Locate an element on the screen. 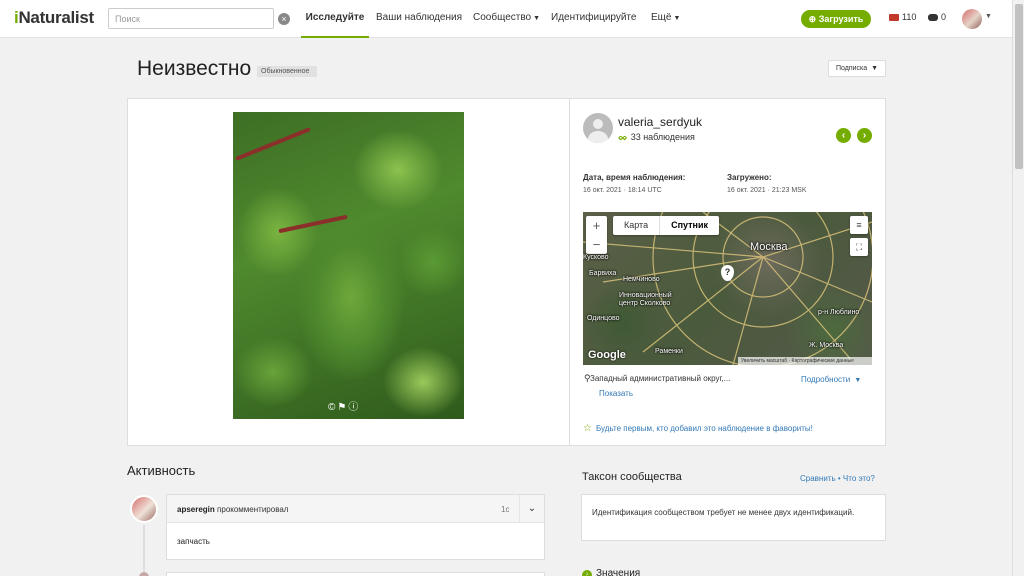  comment-body: запчасть is located at coordinates (193, 541).